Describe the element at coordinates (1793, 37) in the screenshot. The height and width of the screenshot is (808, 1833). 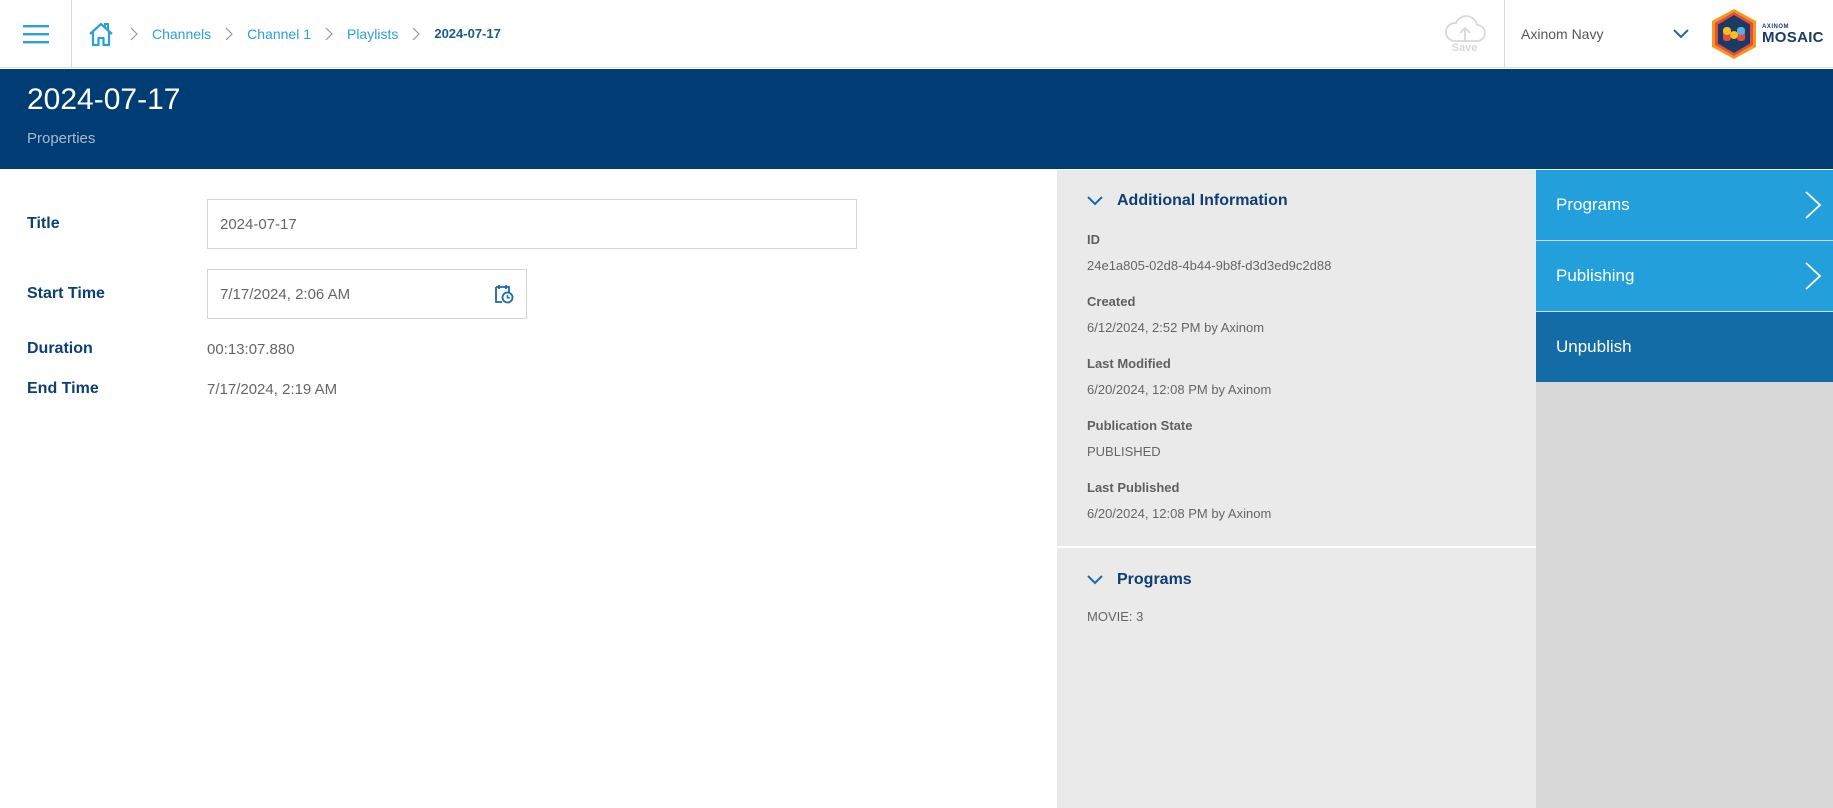
I see `logo-big-text: MOSAIC` at that location.